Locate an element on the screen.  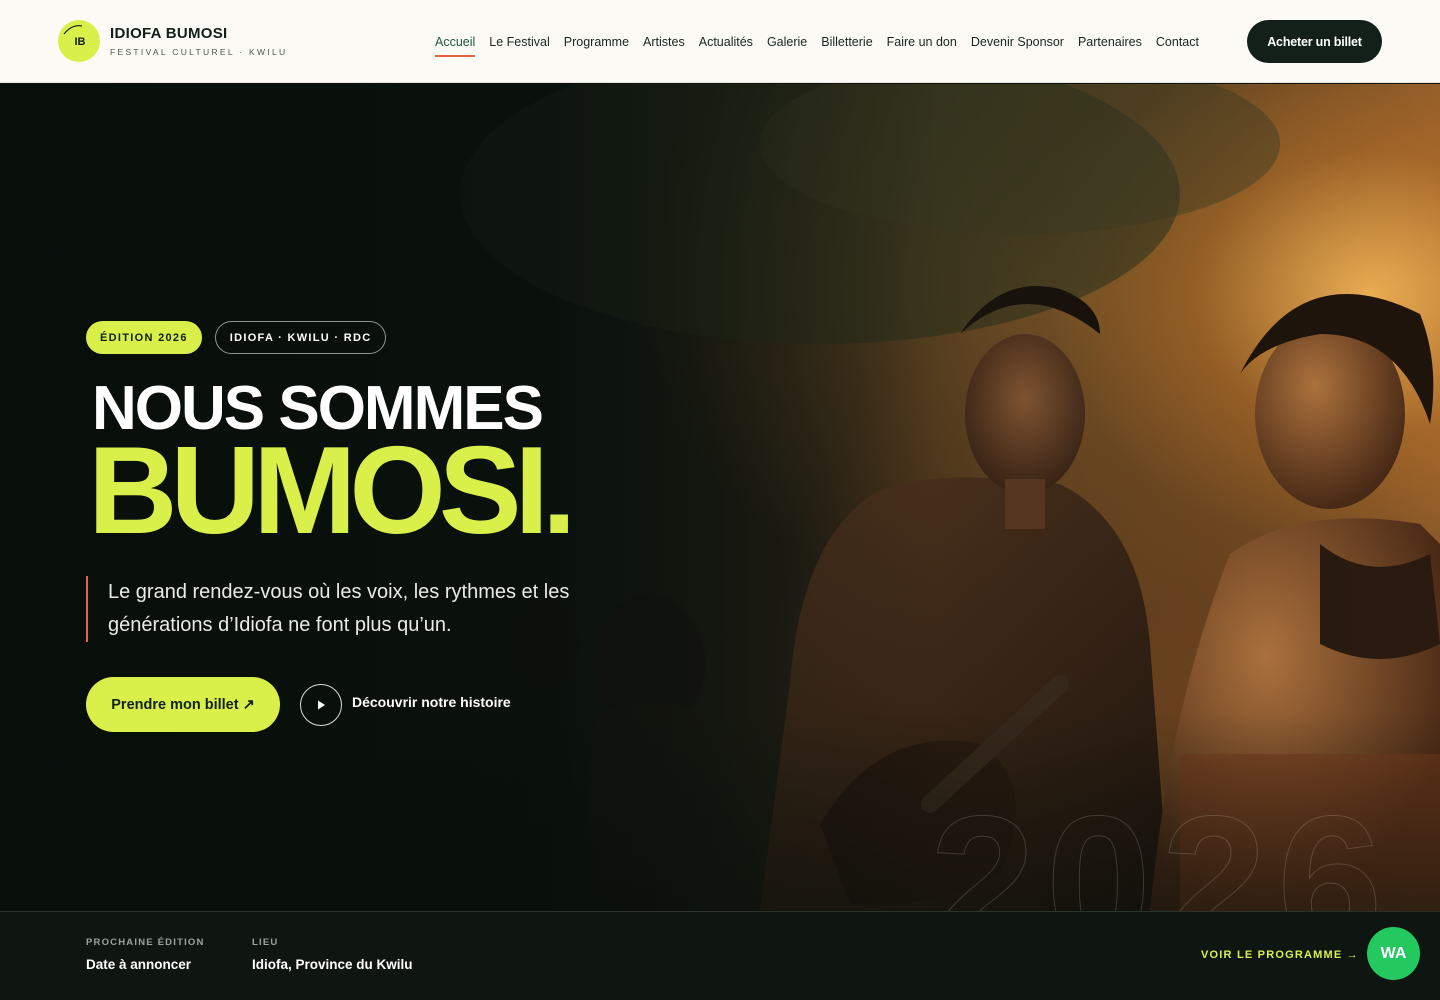
venue-label: LIEU is located at coordinates (265, 942).